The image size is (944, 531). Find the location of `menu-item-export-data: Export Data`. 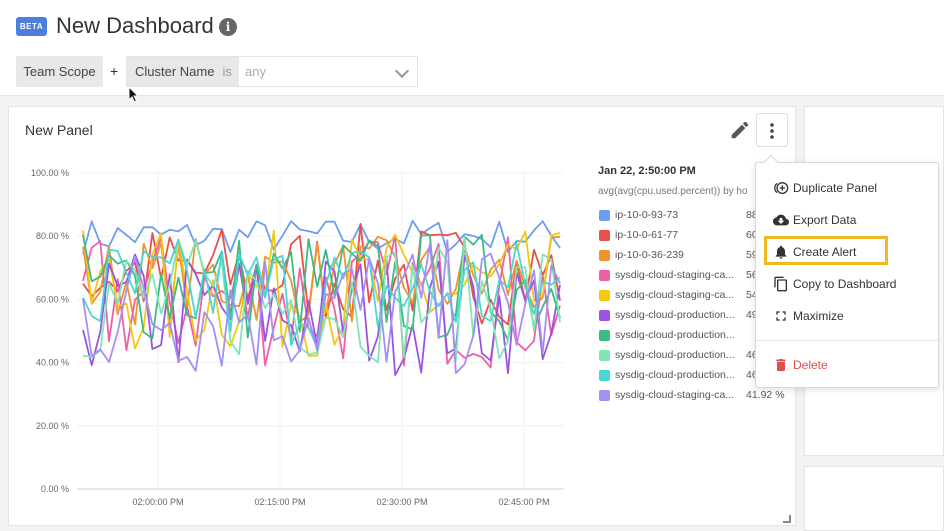

menu-item-export-data: Export Data is located at coordinates (848, 220).